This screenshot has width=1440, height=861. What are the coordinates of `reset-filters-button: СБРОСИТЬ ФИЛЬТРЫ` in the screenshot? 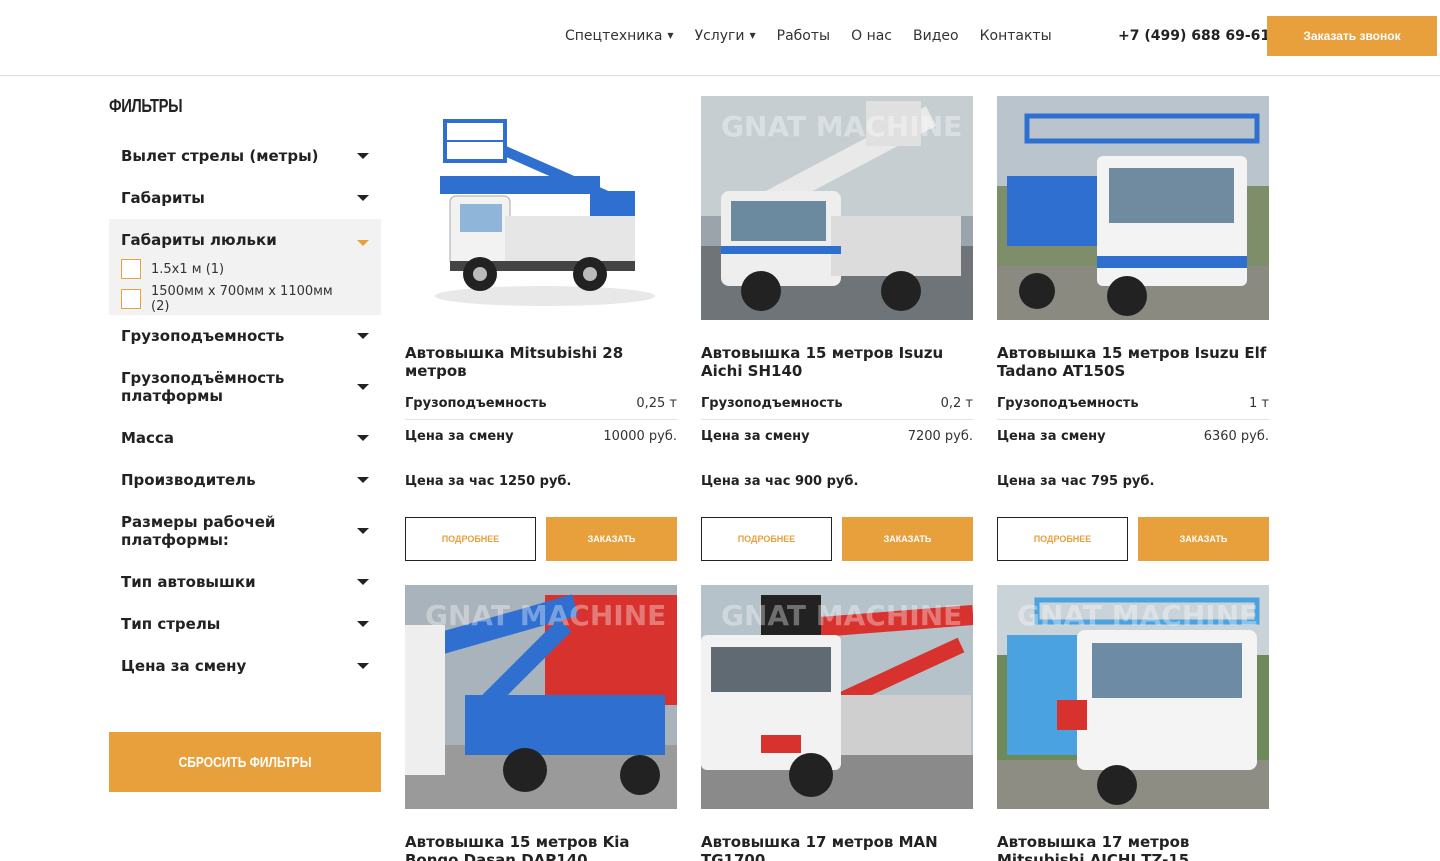 It's located at (245, 762).